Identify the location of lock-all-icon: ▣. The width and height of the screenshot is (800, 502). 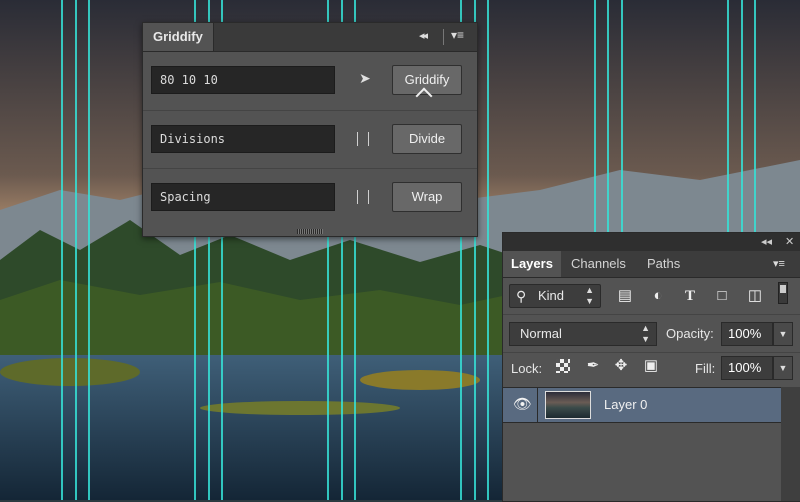
(651, 366).